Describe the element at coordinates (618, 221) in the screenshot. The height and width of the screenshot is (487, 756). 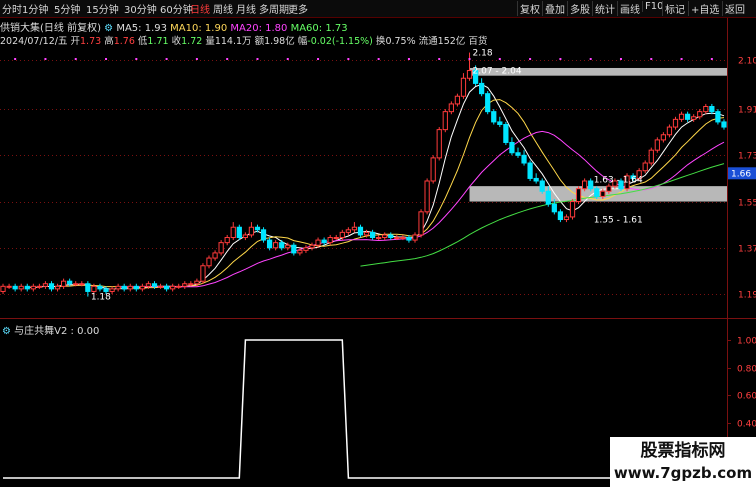
I see `price-annotation: 1.55 - 1.61` at that location.